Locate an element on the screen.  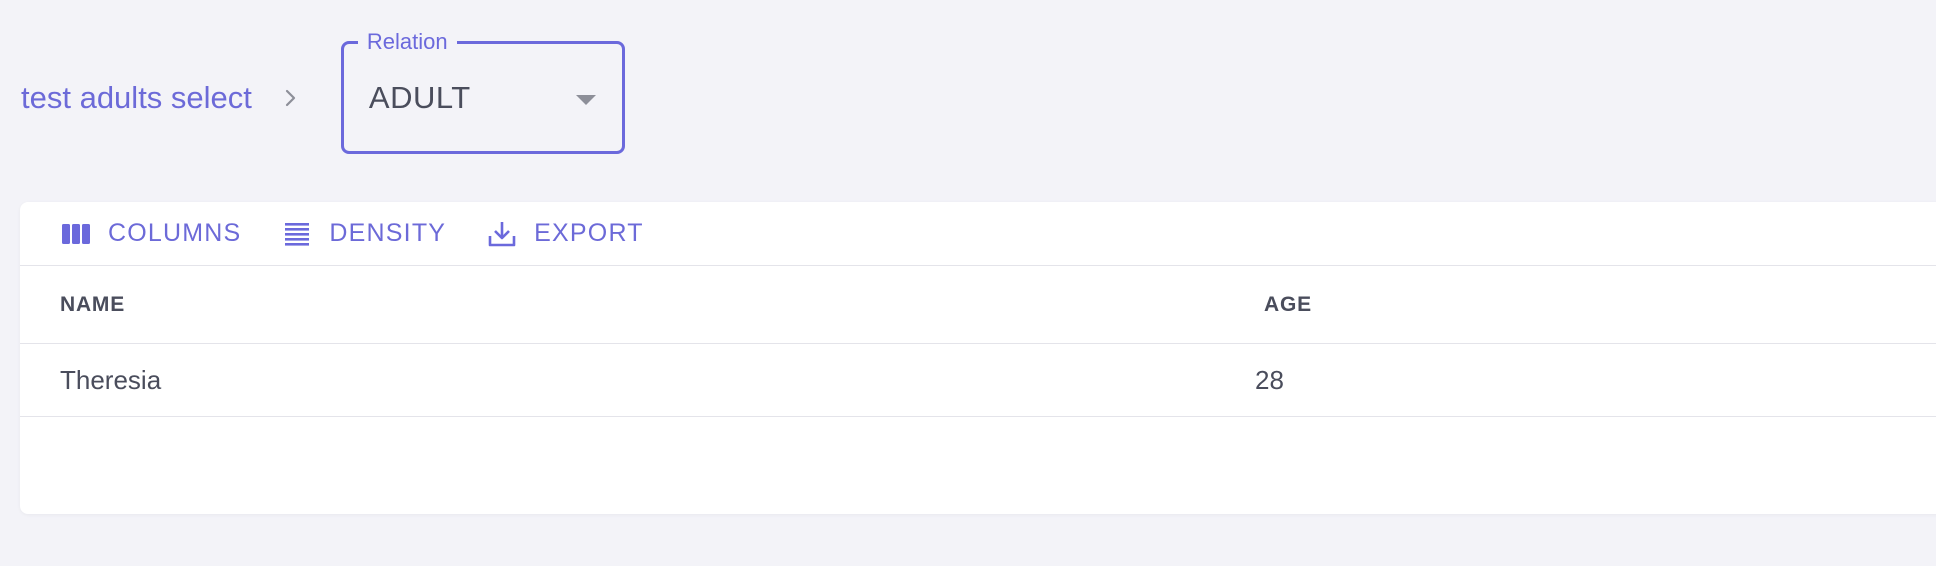
breadcrumb-link-test-adults-select: test adults select is located at coordinates (136, 98).